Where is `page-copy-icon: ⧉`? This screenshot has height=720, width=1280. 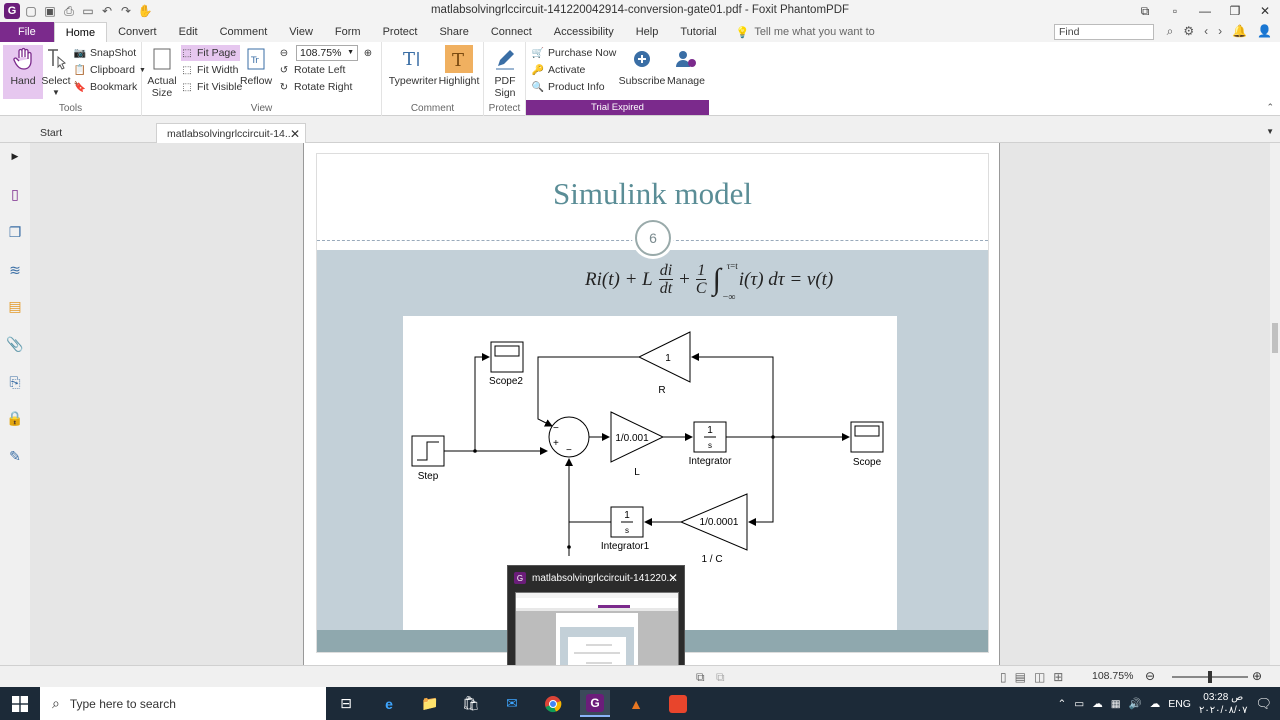
page-copy-icon: ⧉ is located at coordinates (720, 677).